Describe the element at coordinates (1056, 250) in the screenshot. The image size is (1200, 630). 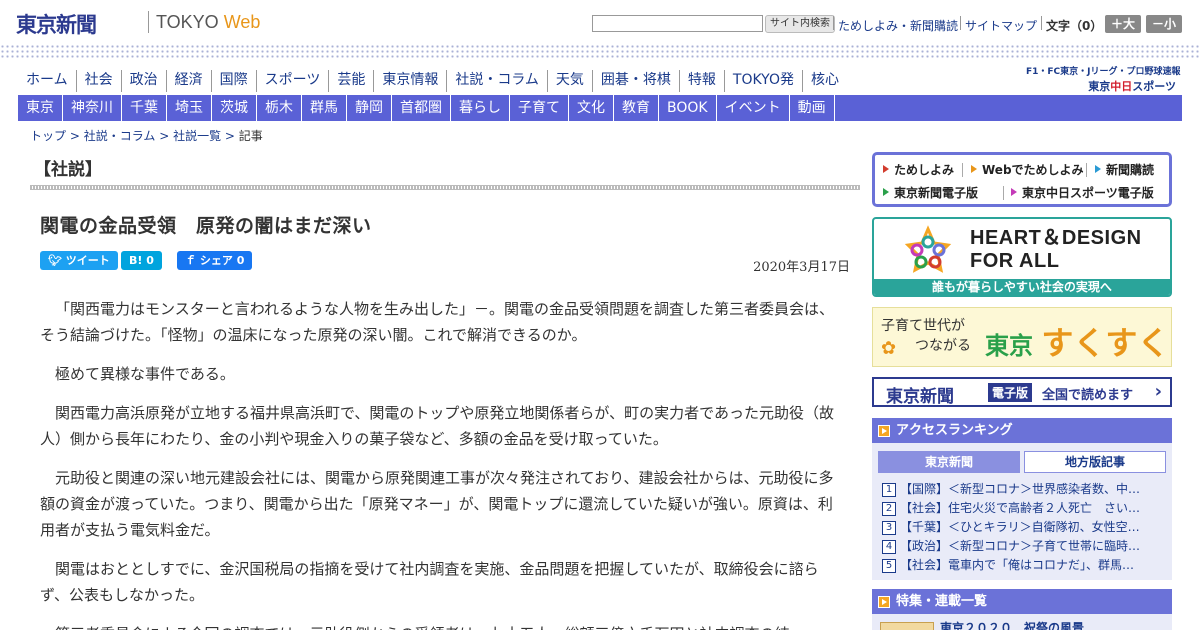
I see `heart-design-title: HEART＆DESIGN FOR ALL` at that location.